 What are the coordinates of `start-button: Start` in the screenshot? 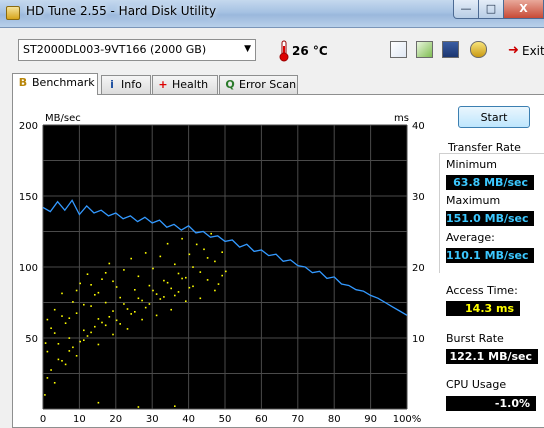 It's located at (494, 117).